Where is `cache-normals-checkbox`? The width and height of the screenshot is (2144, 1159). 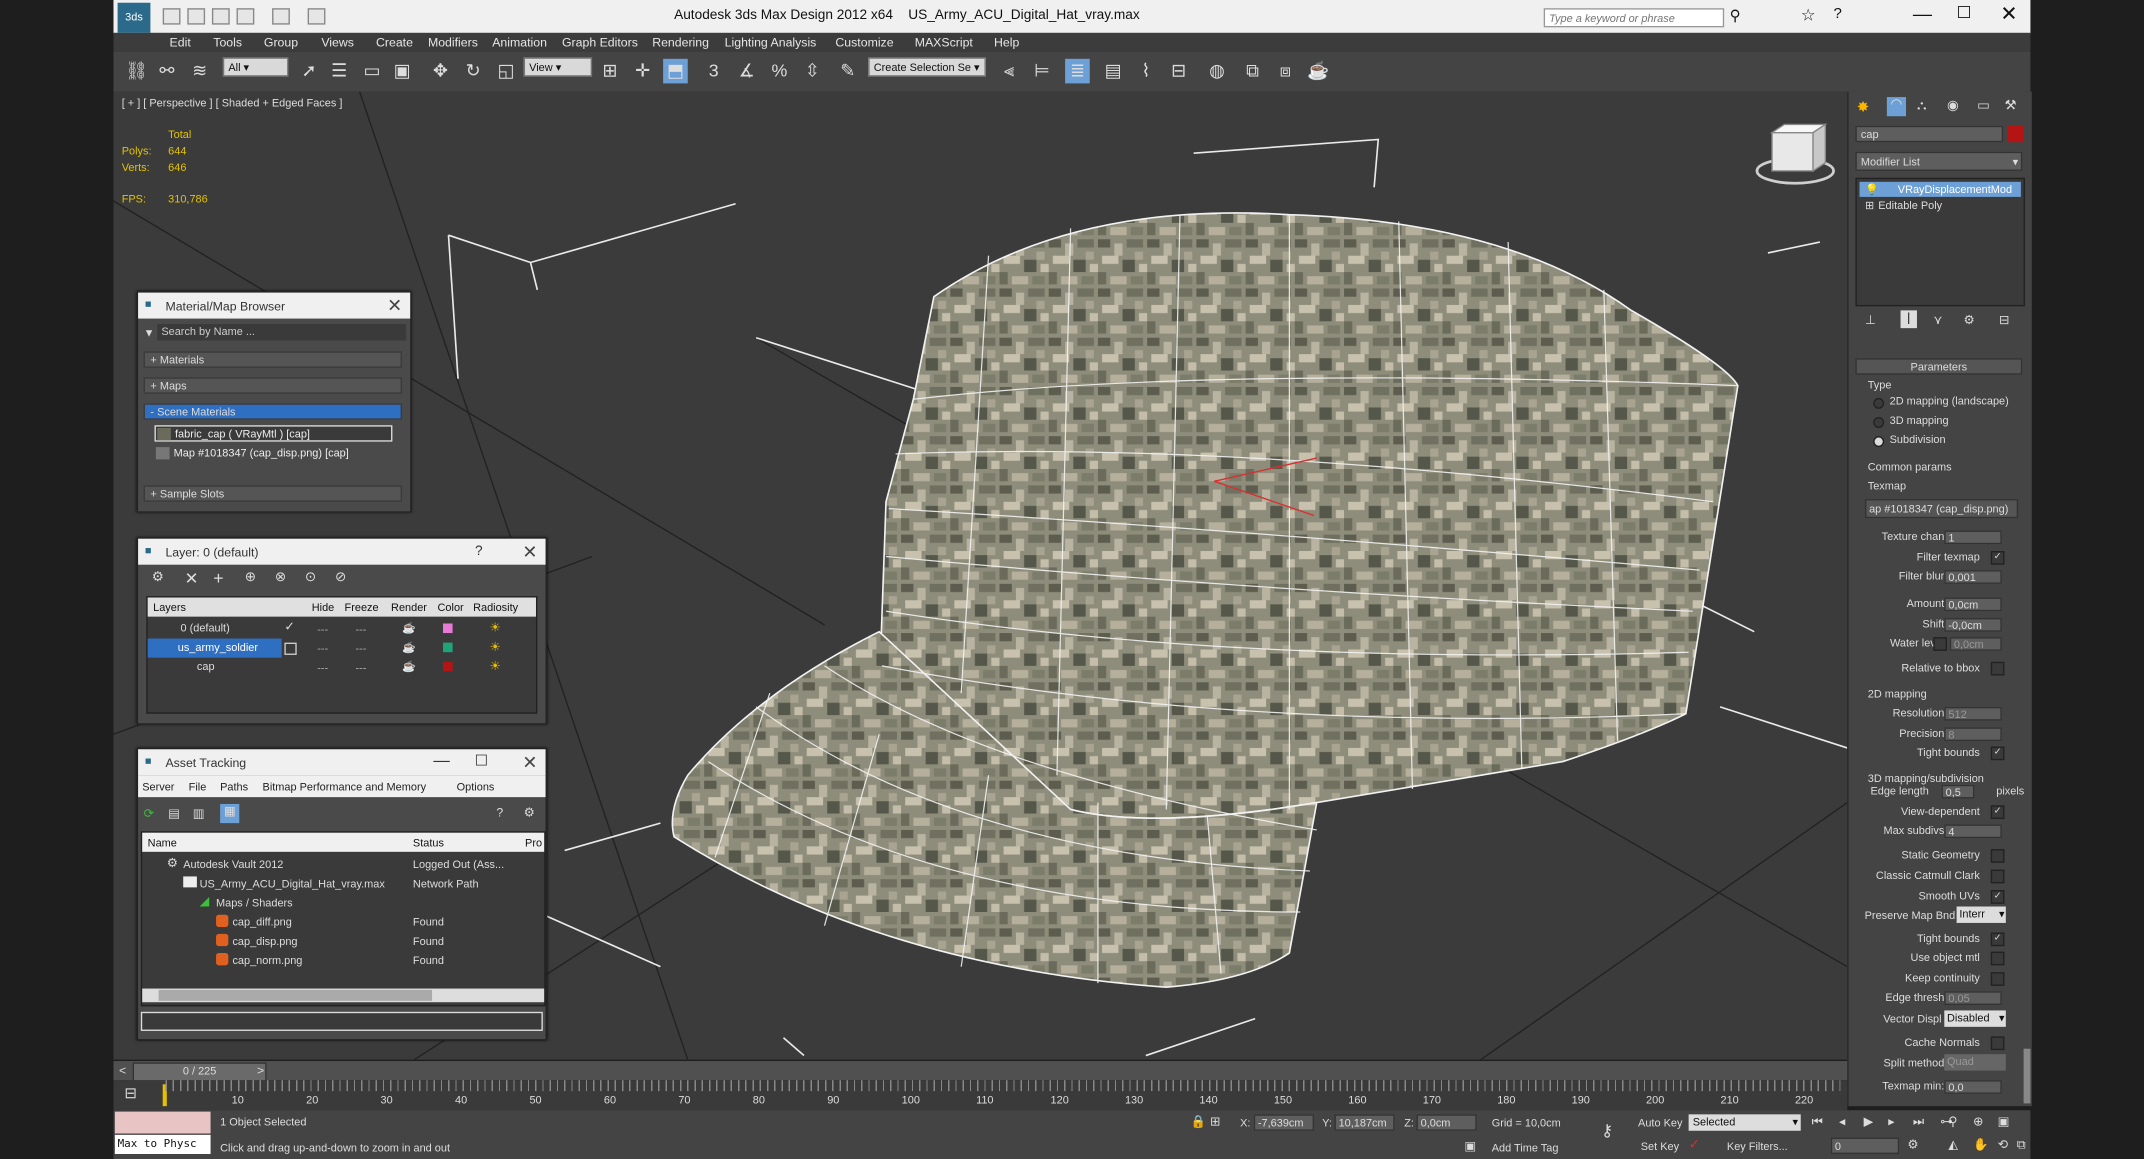
cache-normals-checkbox is located at coordinates (1997, 1043).